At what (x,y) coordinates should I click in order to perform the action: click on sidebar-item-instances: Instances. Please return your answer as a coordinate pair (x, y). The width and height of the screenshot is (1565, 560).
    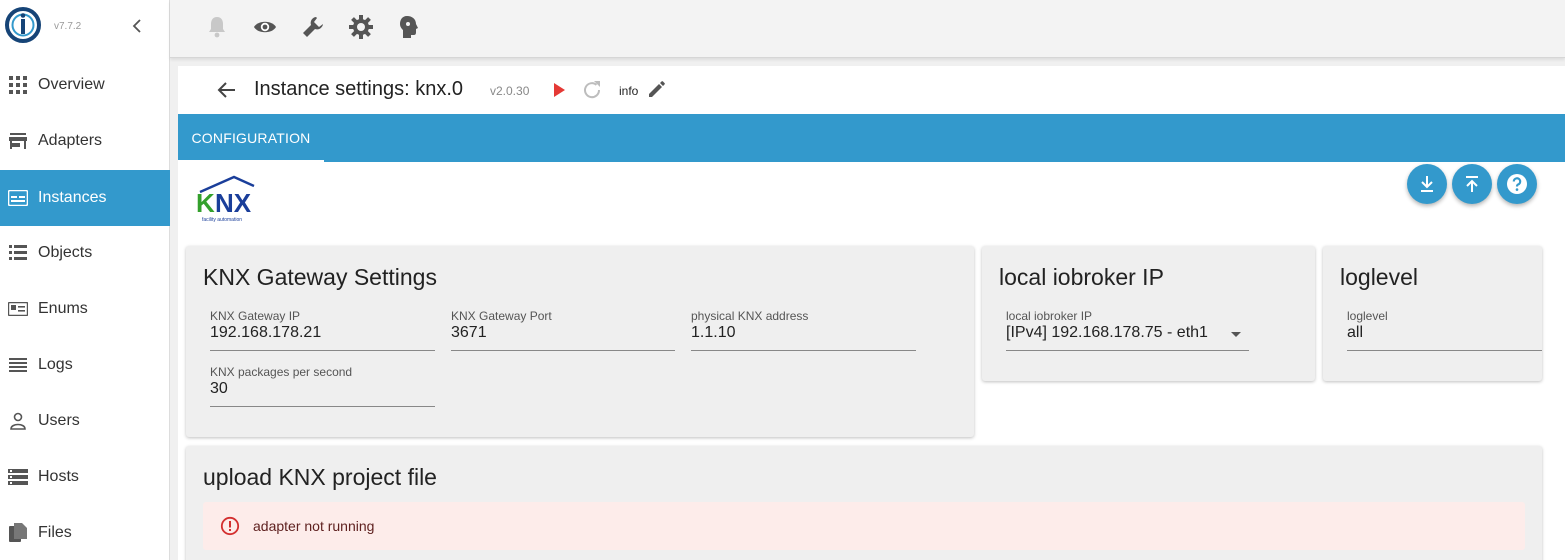
    Looking at the image, I should click on (85, 198).